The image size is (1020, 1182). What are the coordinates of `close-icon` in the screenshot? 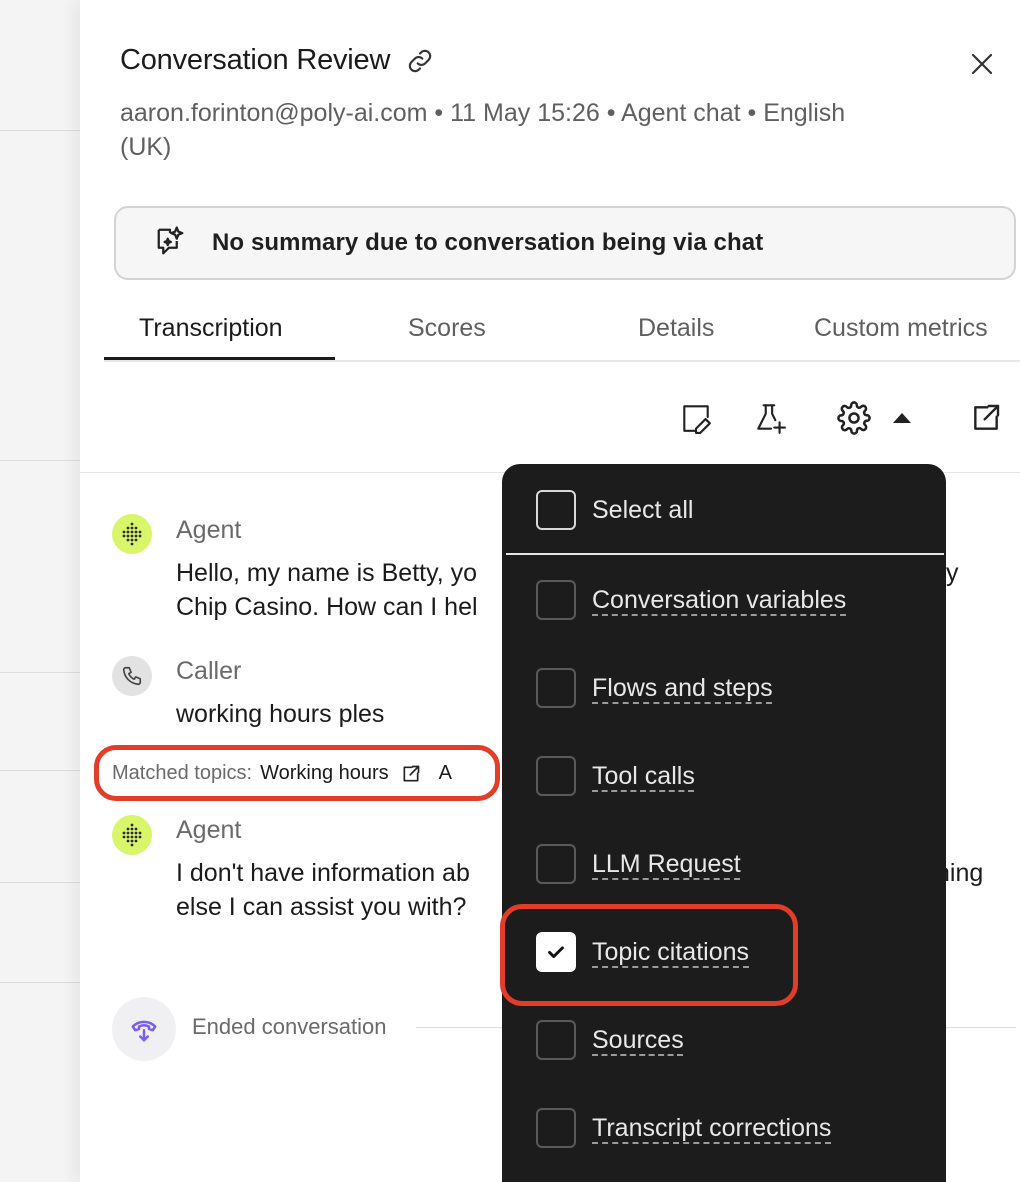 It's located at (982, 64).